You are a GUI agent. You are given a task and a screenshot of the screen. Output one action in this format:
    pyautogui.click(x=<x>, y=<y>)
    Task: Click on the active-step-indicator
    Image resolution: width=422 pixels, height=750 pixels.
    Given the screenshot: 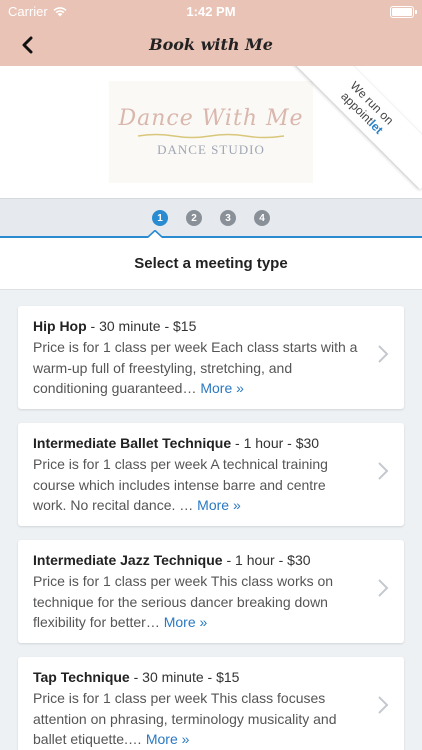 What is the action you would take?
    pyautogui.click(x=155, y=234)
    